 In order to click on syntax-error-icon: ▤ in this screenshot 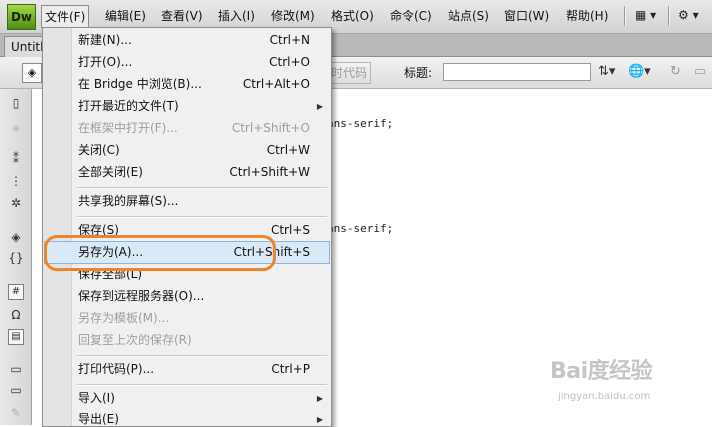, I will do `click(16, 337)`.